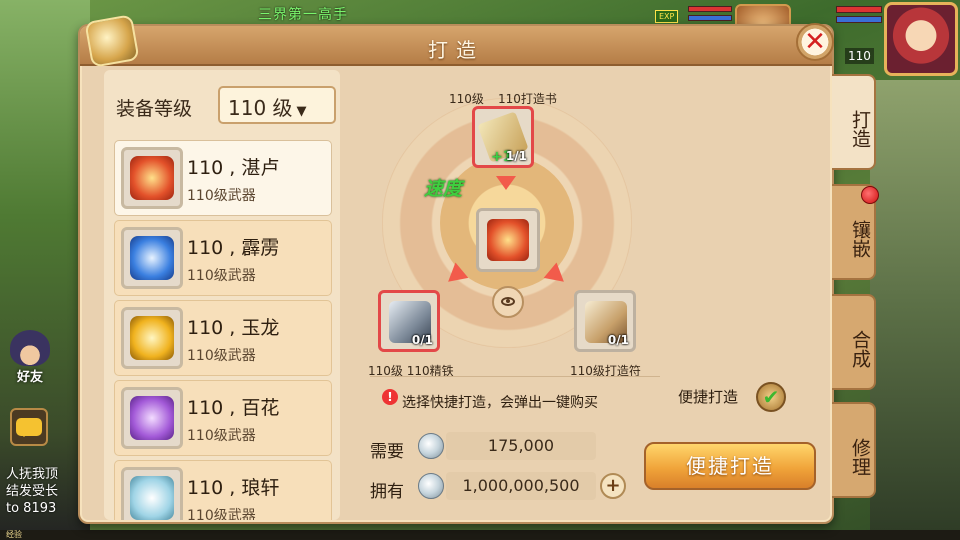 The image size is (960, 540). I want to click on jade-ring-icon, so click(152, 498).